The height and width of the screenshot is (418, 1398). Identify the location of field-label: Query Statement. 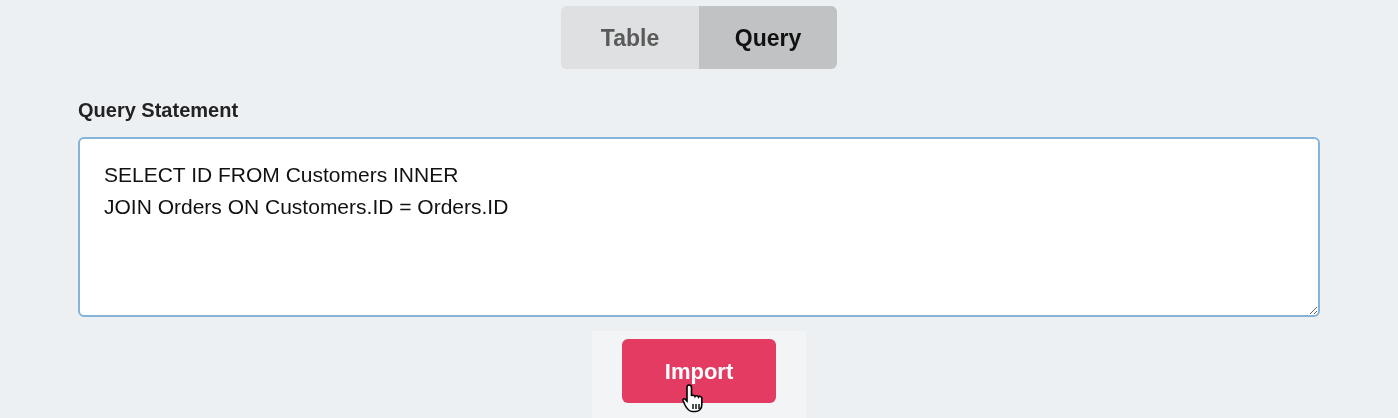
(159, 111).